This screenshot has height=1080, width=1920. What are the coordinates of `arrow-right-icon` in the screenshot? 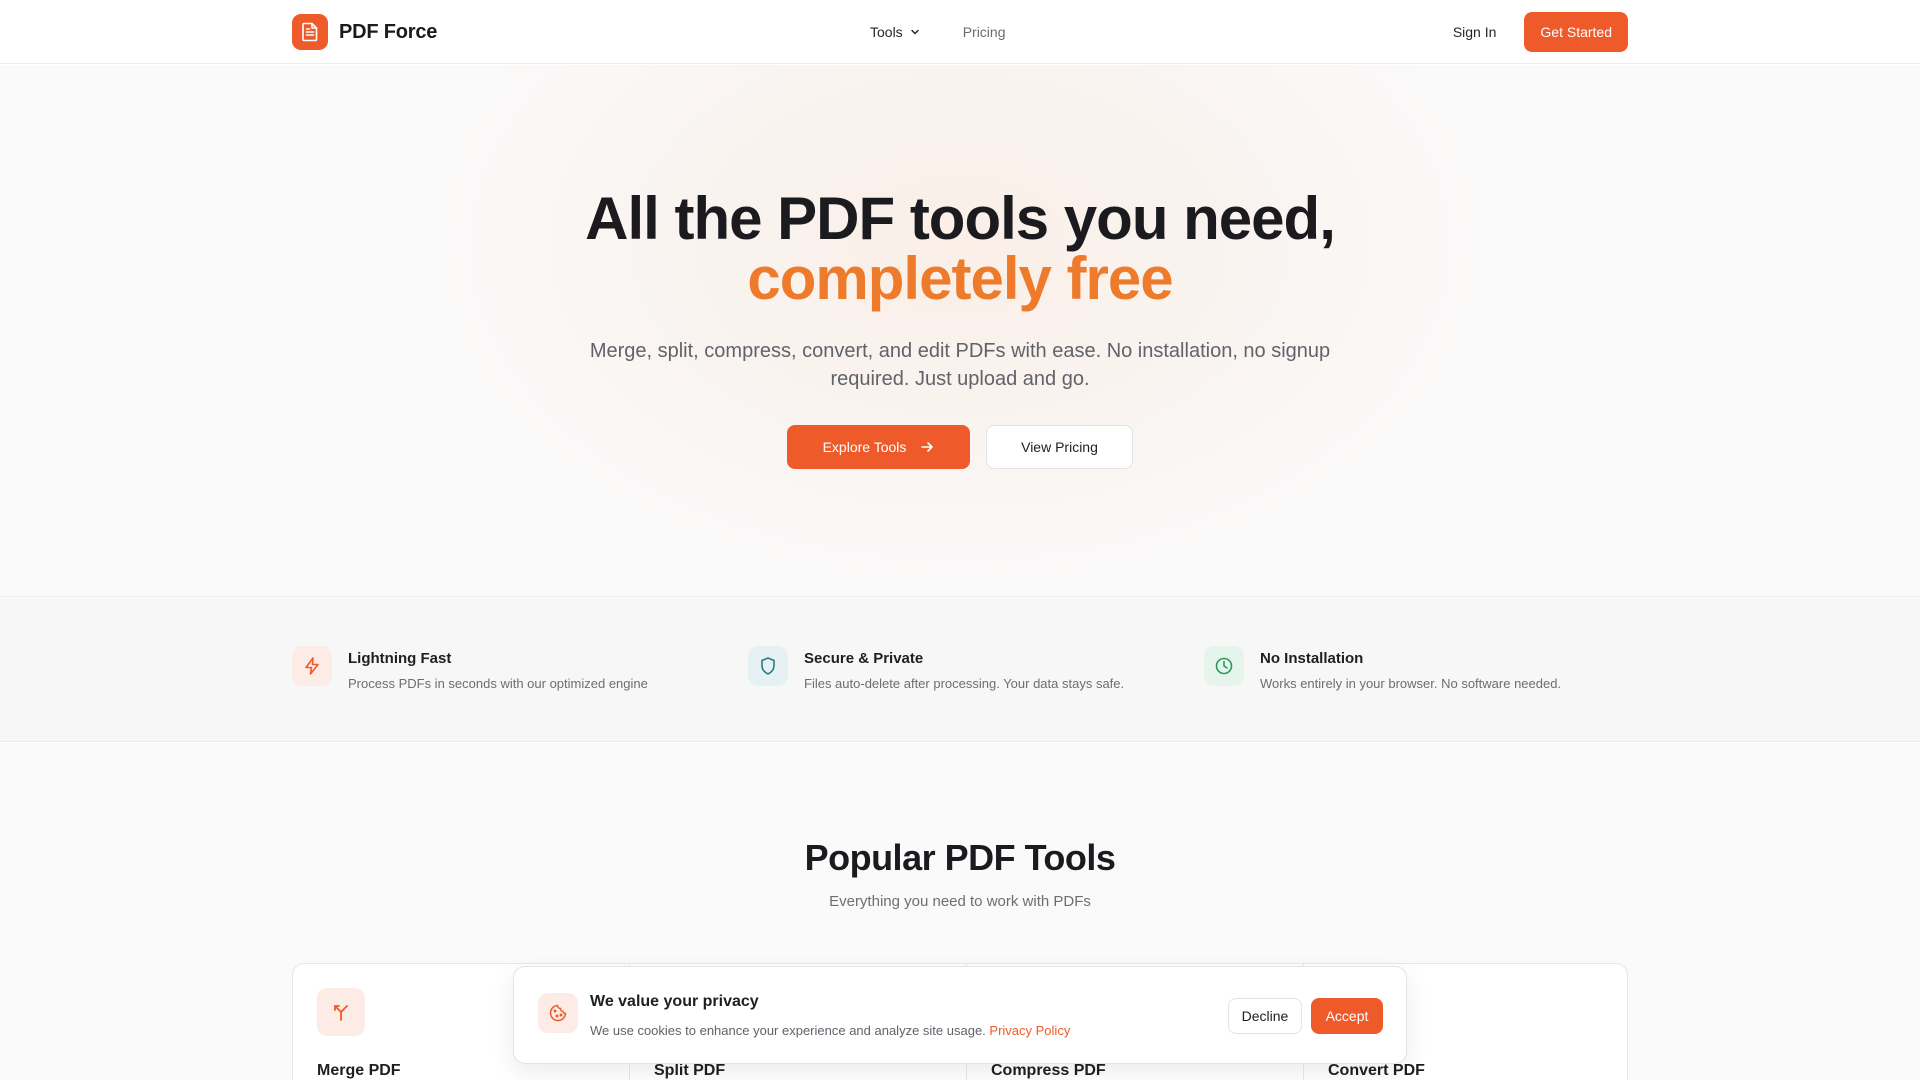 It's located at (927, 447).